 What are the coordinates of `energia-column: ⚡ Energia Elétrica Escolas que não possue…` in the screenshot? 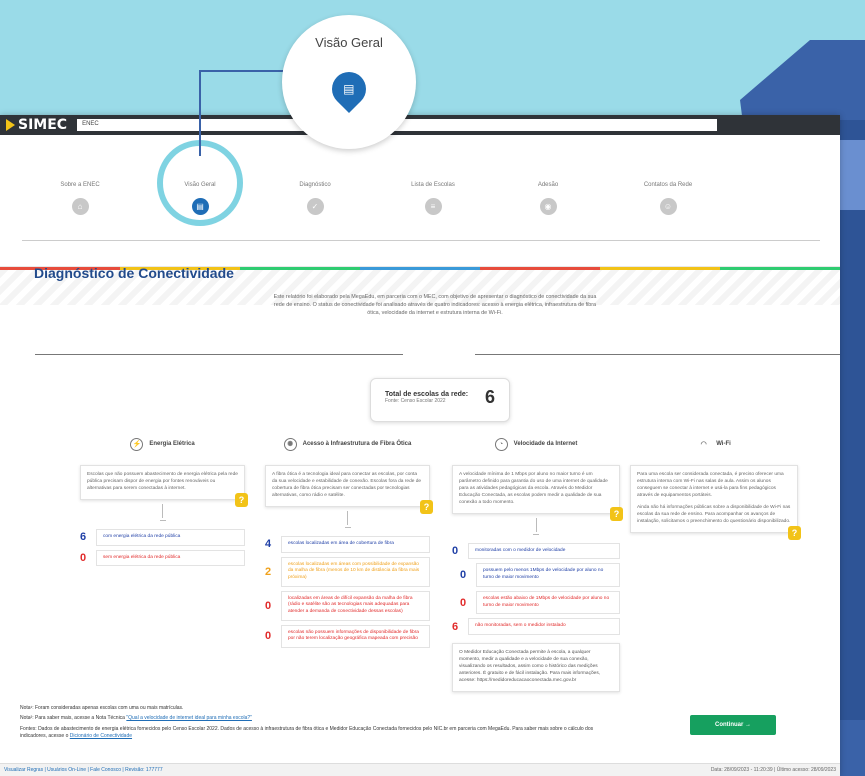 It's located at (164, 501).